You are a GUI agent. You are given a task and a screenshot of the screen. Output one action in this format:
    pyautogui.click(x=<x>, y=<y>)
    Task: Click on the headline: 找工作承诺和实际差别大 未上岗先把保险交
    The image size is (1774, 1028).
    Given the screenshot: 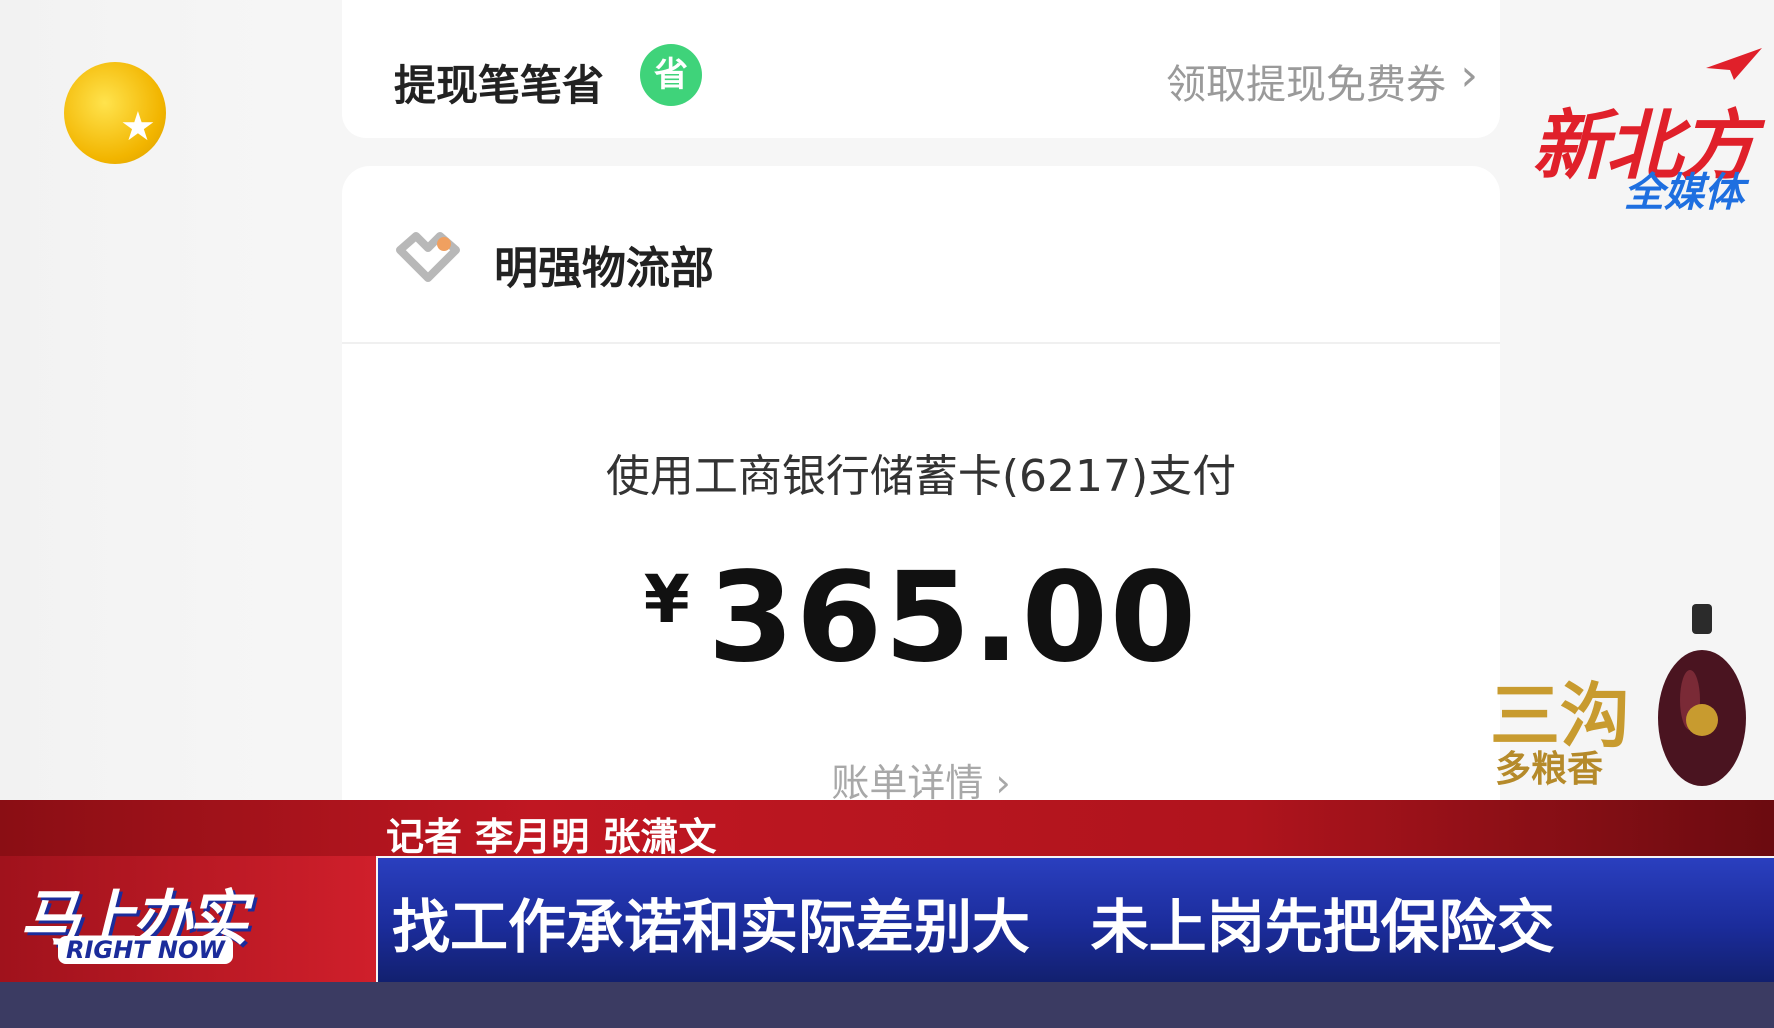 What is the action you would take?
    pyautogui.click(x=973, y=927)
    